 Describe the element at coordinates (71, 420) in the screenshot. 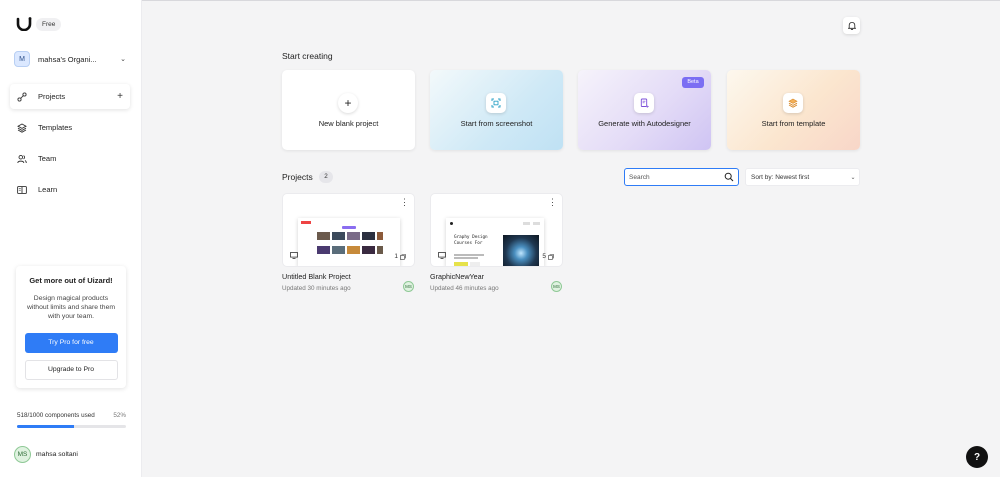

I see `component-usage: 518/1000 components used 52%` at that location.